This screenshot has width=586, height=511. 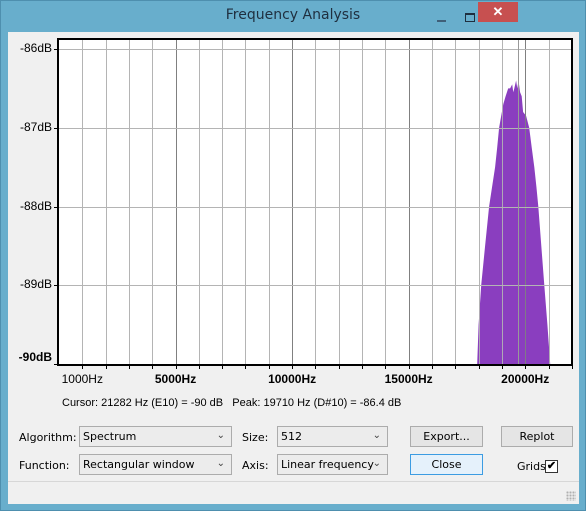 What do you see at coordinates (332, 436) in the screenshot?
I see `size-select: 512 ⌄` at bounding box center [332, 436].